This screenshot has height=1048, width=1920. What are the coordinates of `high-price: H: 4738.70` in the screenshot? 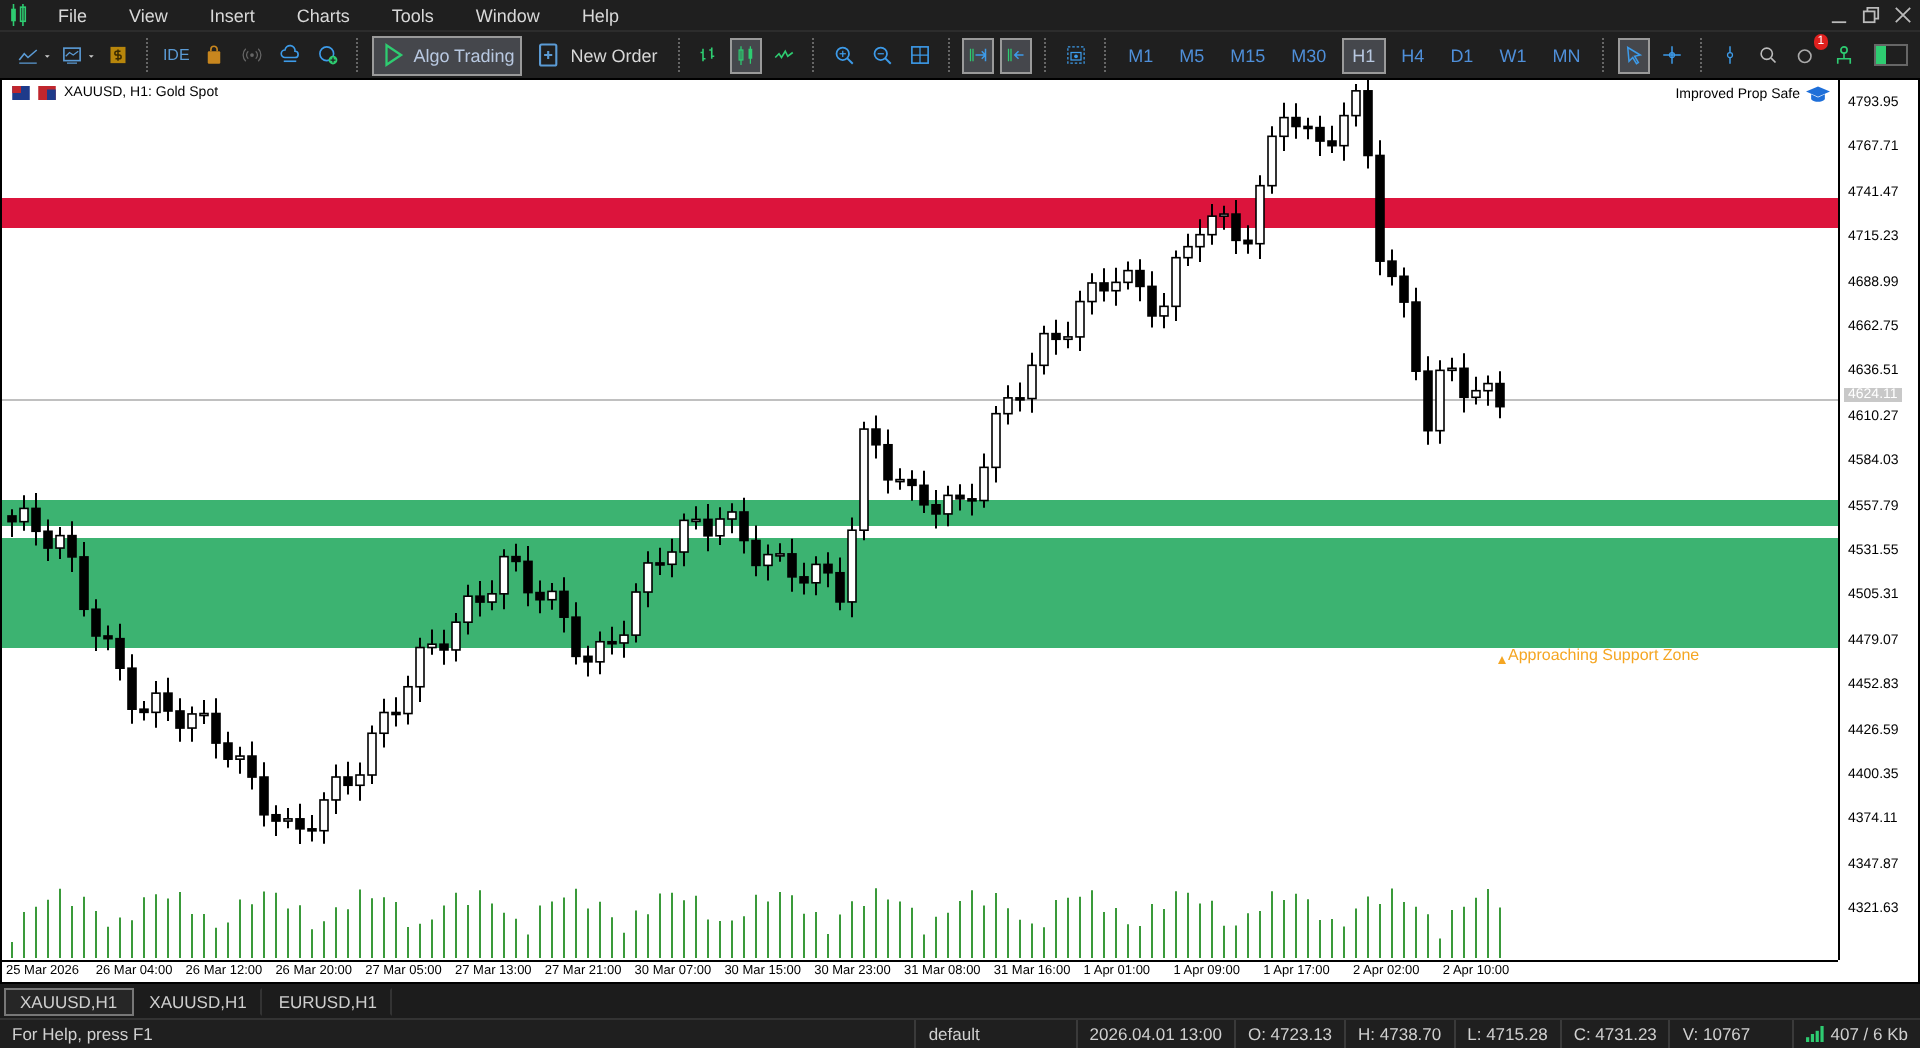 It's located at (1401, 1034).